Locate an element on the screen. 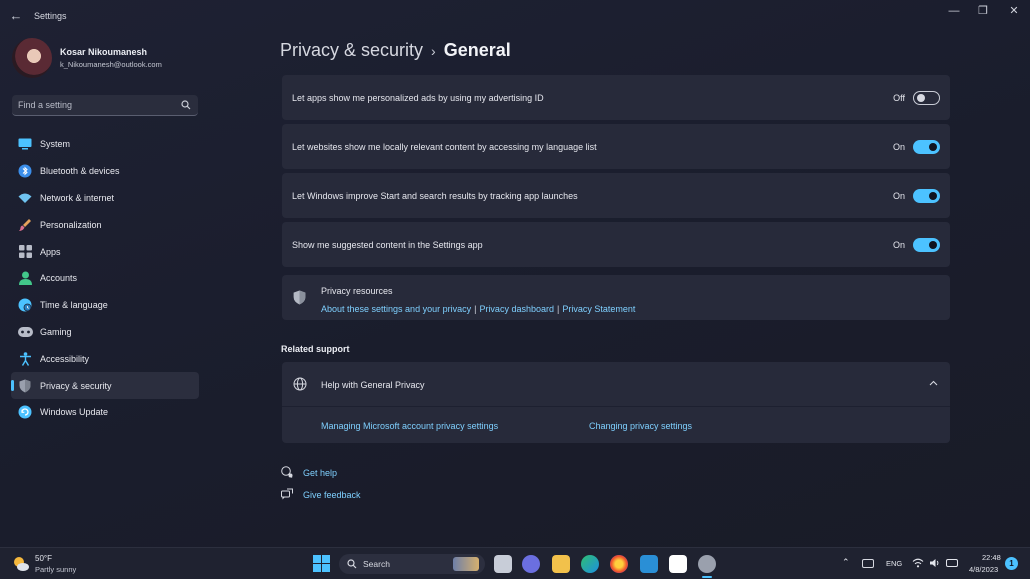 The width and height of the screenshot is (1030, 579). taskbar-search-label: Search is located at coordinates (376, 564).